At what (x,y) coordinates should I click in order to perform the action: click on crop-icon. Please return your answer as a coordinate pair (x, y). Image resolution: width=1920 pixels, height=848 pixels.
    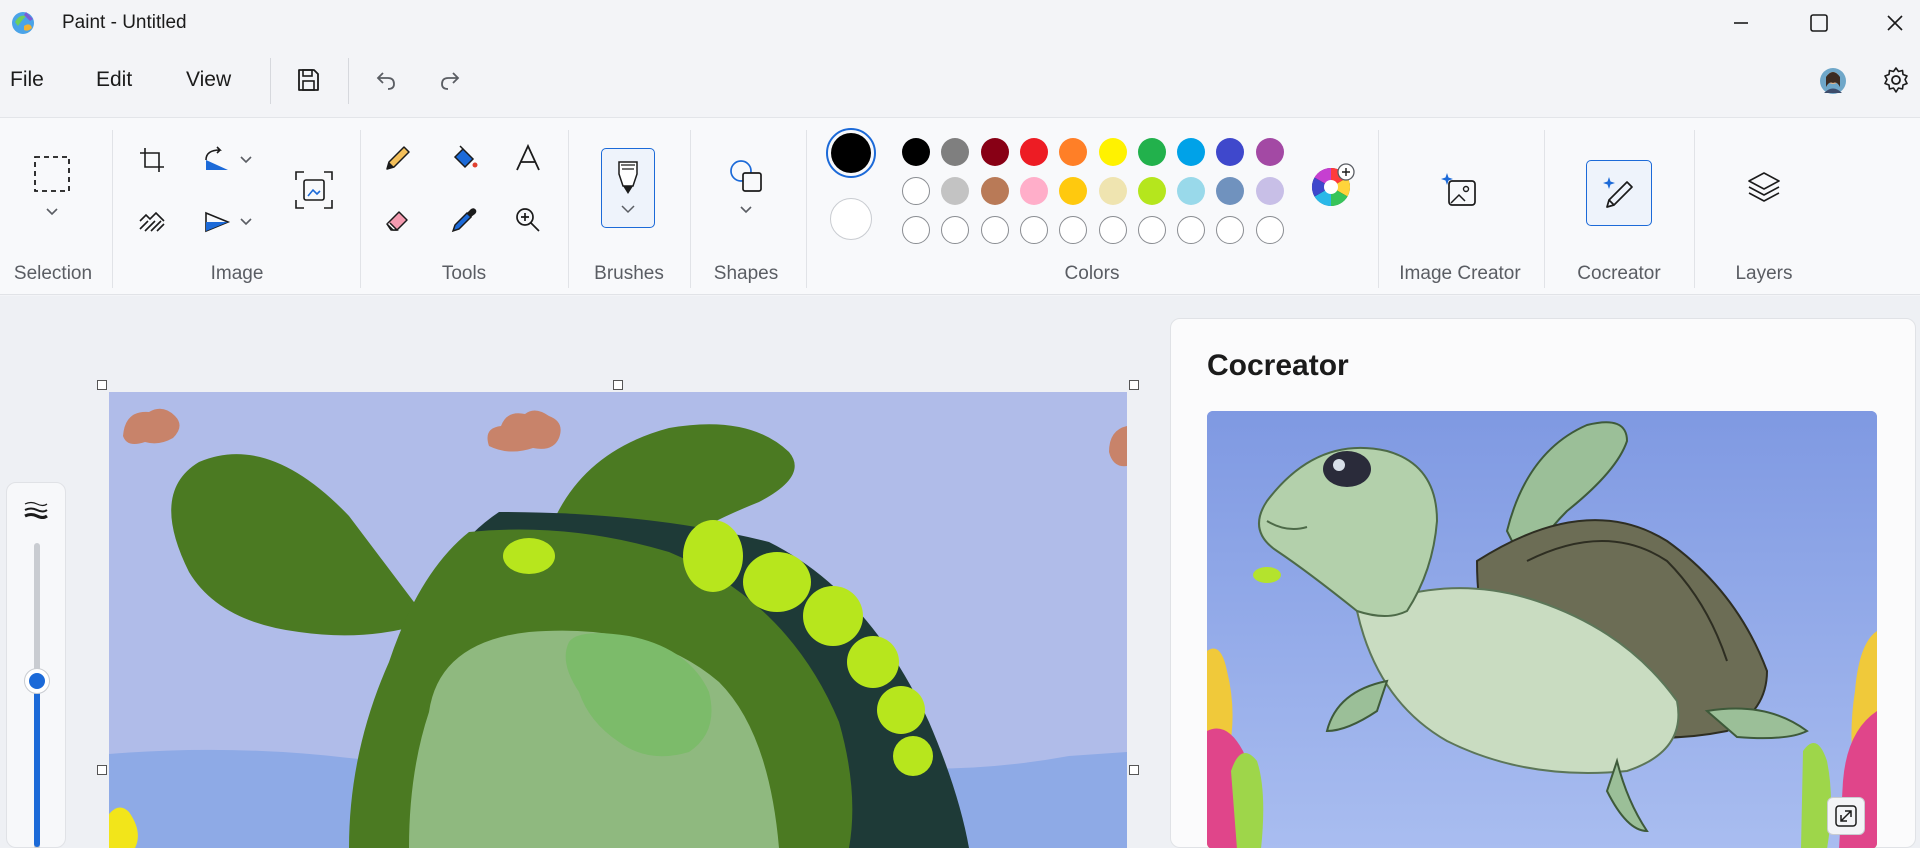
    Looking at the image, I should click on (152, 160).